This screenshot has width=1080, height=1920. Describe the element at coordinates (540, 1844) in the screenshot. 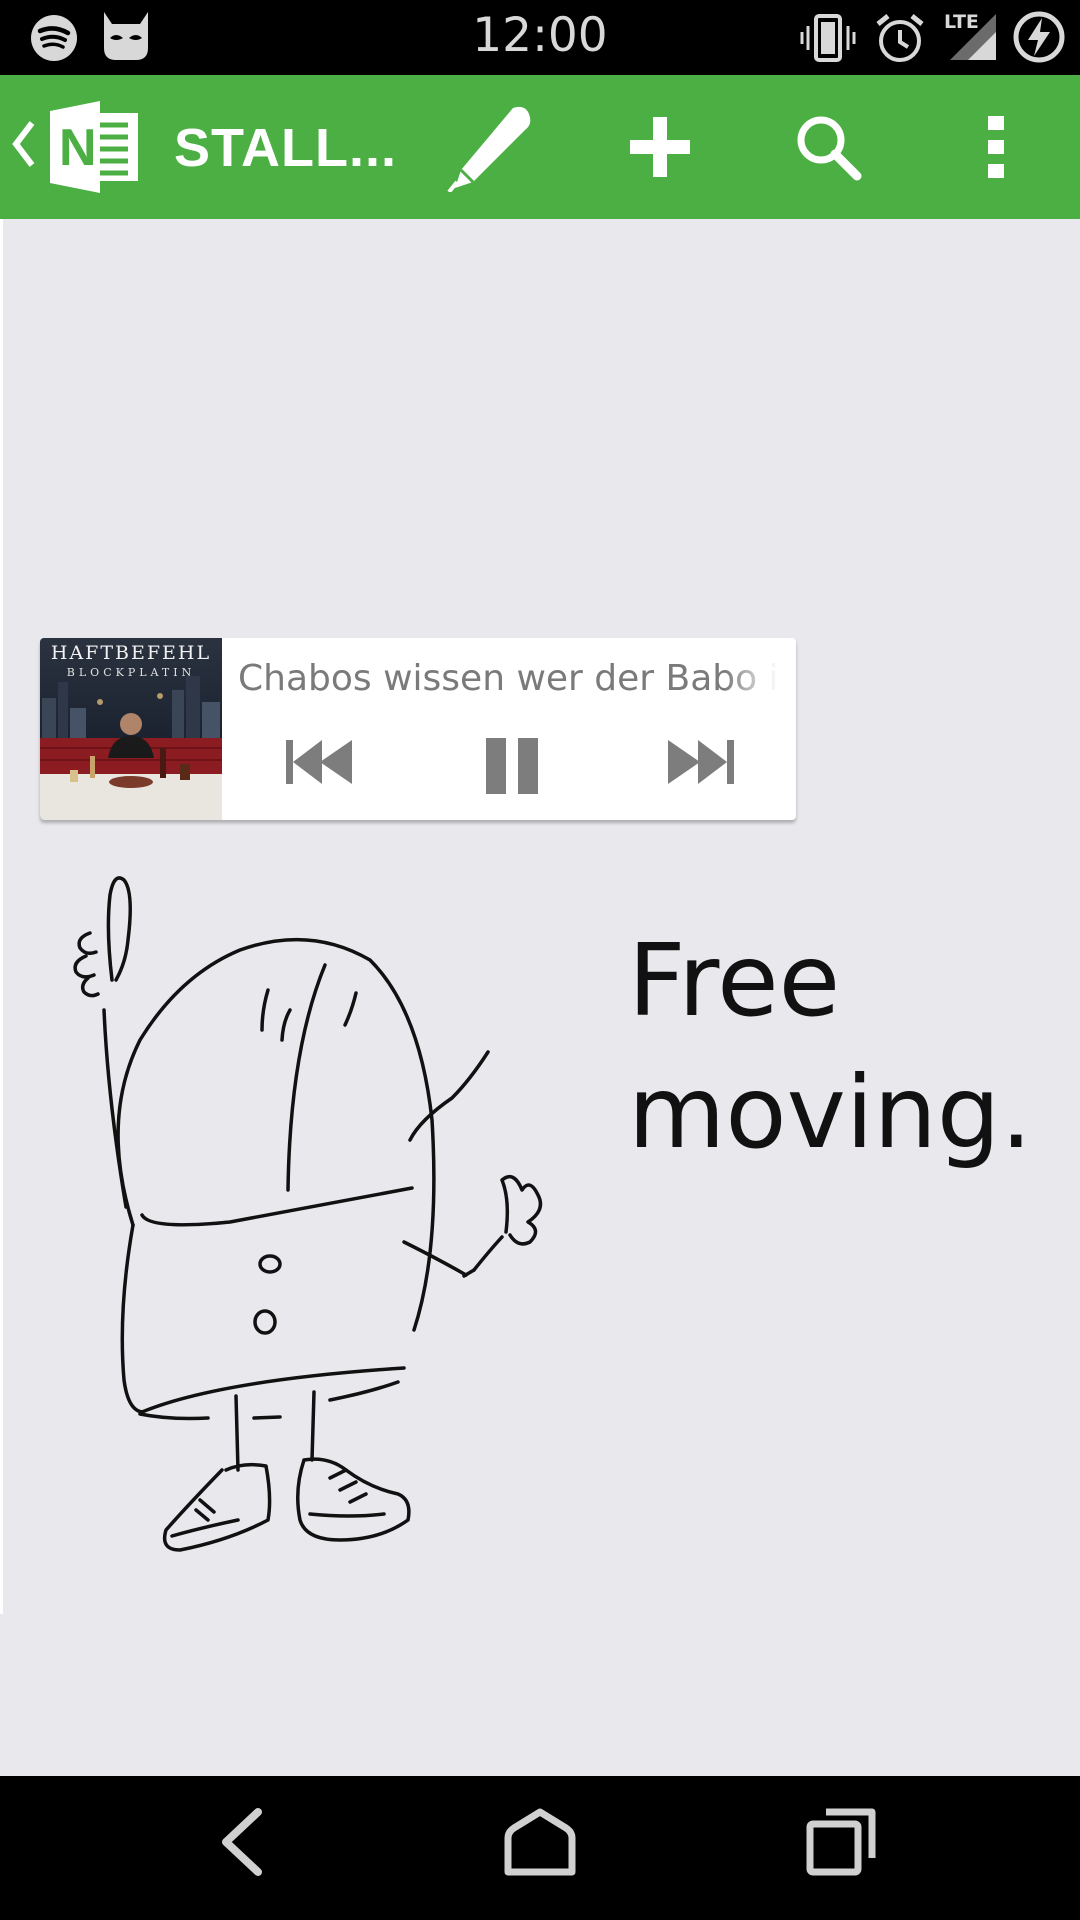

I see `nav-home-icon` at that location.